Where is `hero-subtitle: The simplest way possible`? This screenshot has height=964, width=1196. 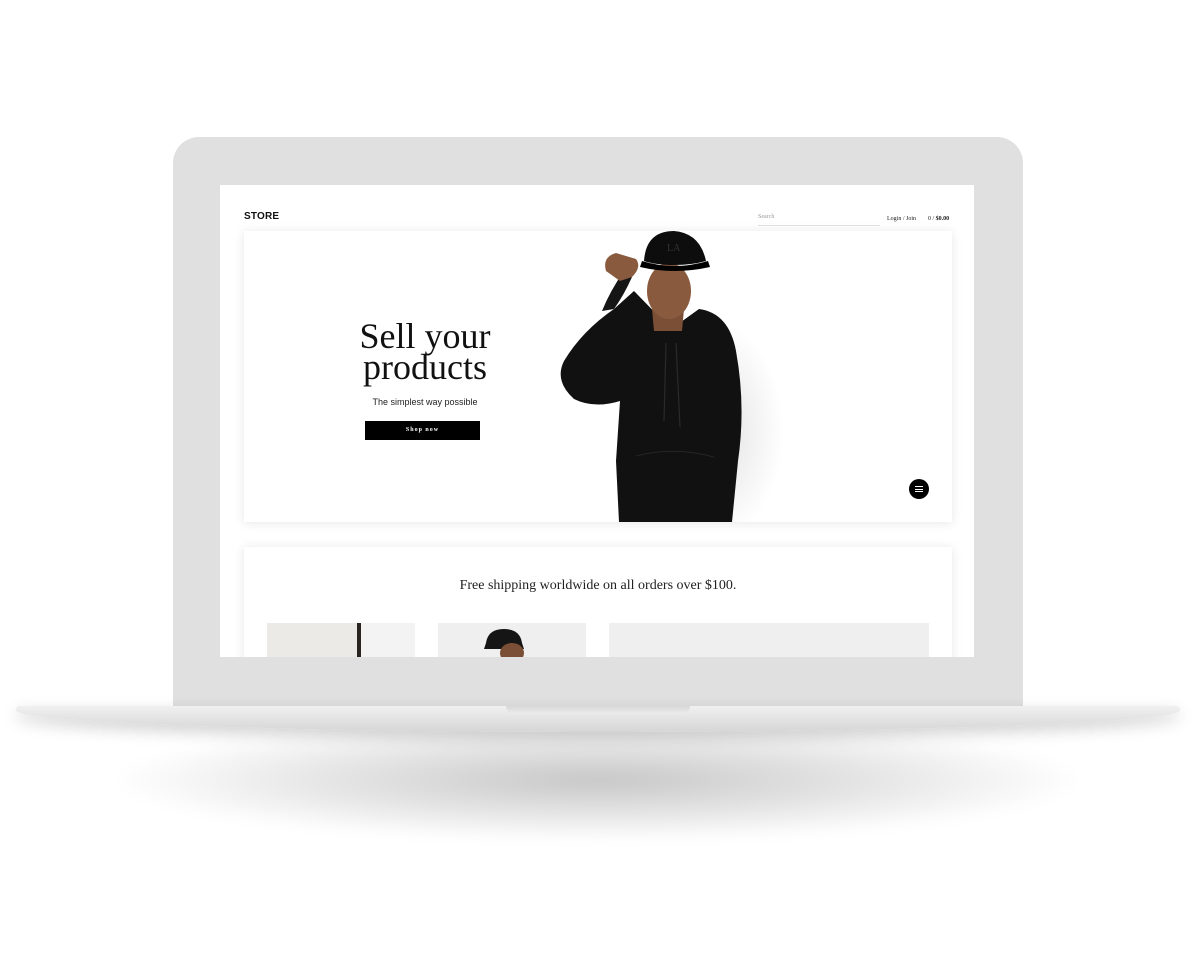 hero-subtitle: The simplest way possible is located at coordinates (425, 402).